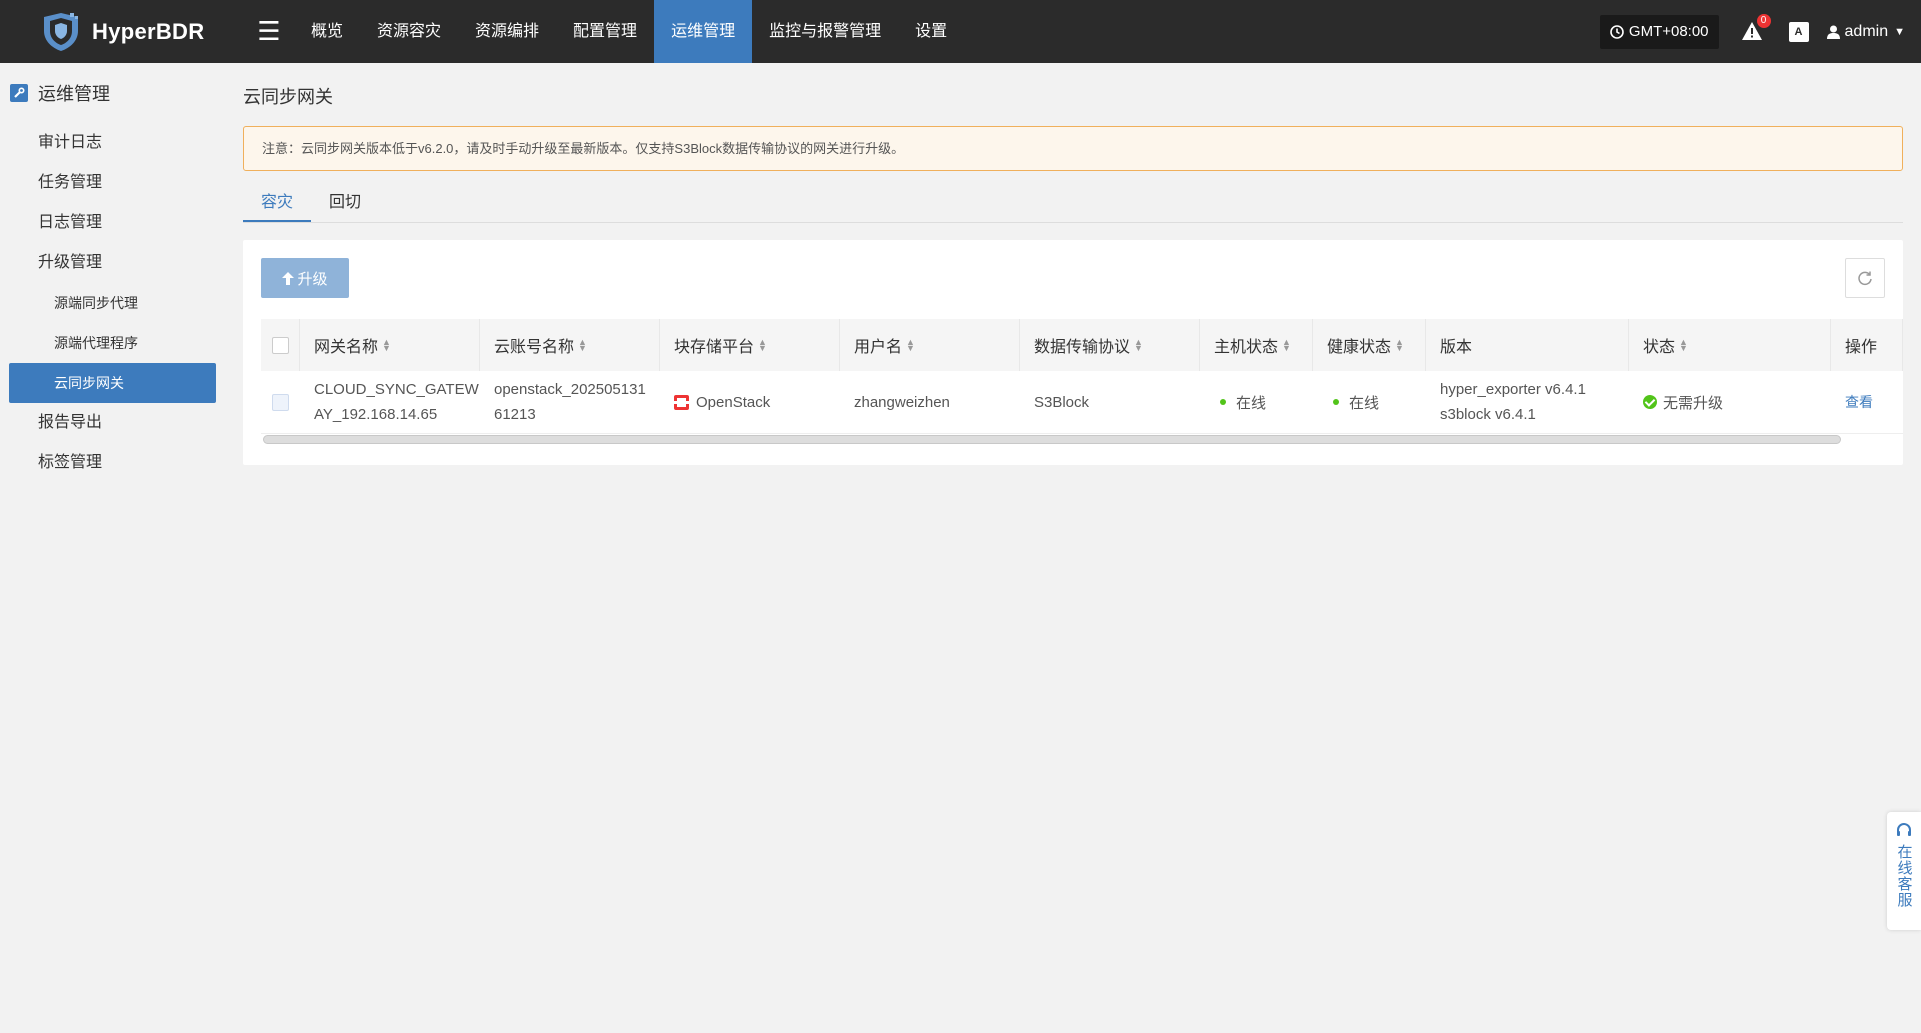 Image resolution: width=1921 pixels, height=1033 pixels. What do you see at coordinates (148, 31) in the screenshot?
I see `brand-name: HyperBDR` at bounding box center [148, 31].